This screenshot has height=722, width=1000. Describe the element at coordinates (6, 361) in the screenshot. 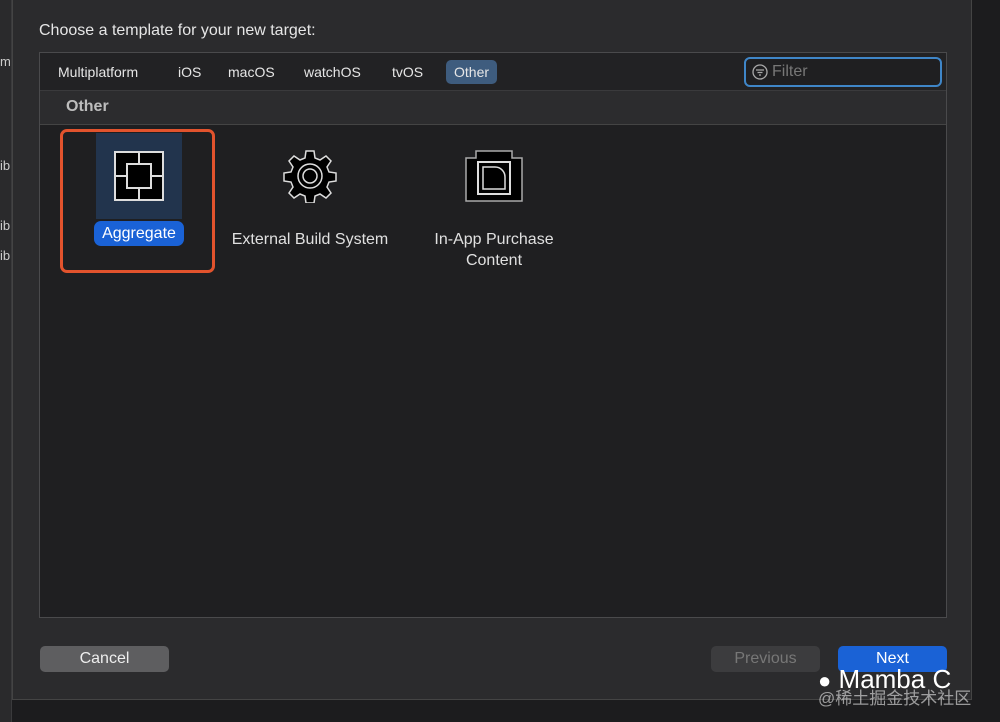

I see `background-window: m ib ib ib` at that location.